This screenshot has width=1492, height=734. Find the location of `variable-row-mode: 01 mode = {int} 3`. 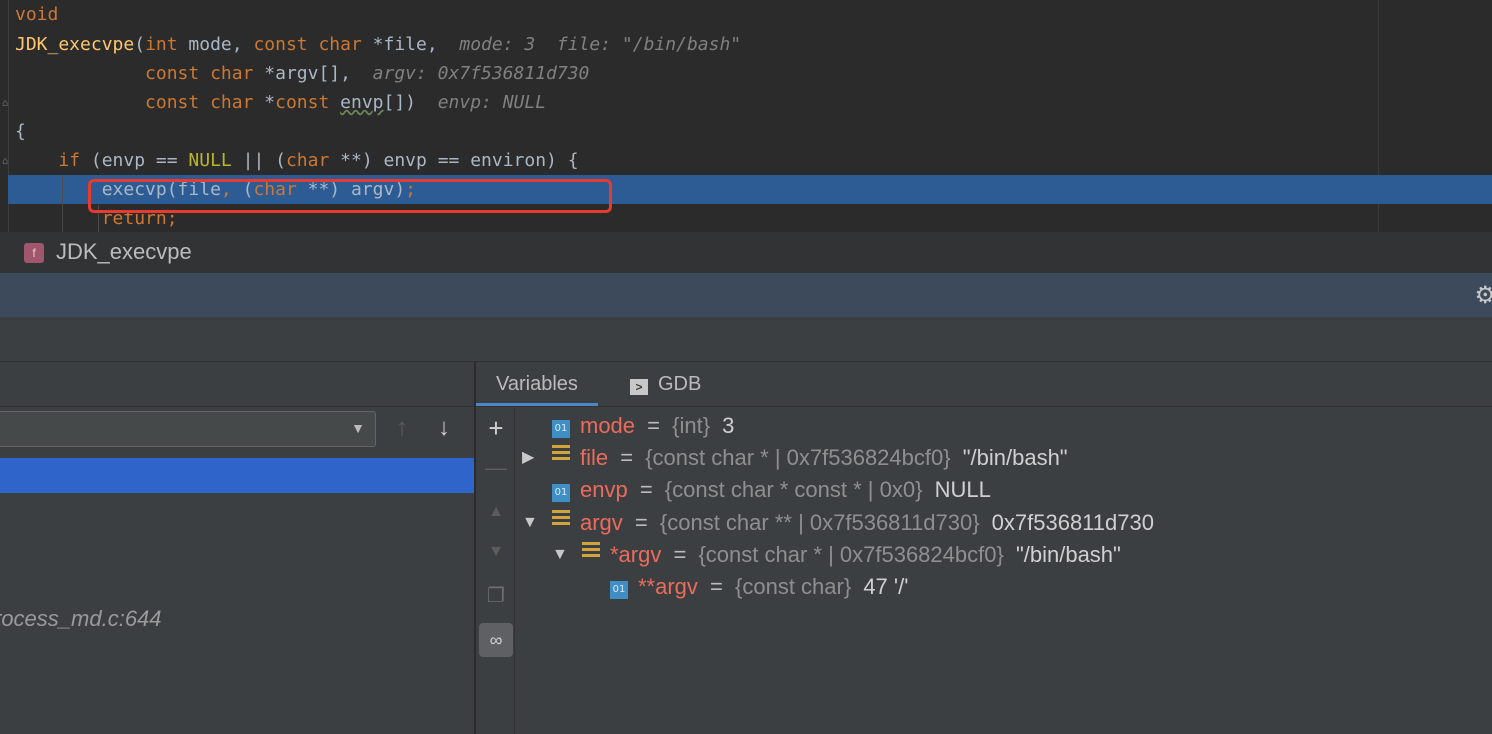

variable-row-mode: 01 mode = {int} 3 is located at coordinates (643, 426).